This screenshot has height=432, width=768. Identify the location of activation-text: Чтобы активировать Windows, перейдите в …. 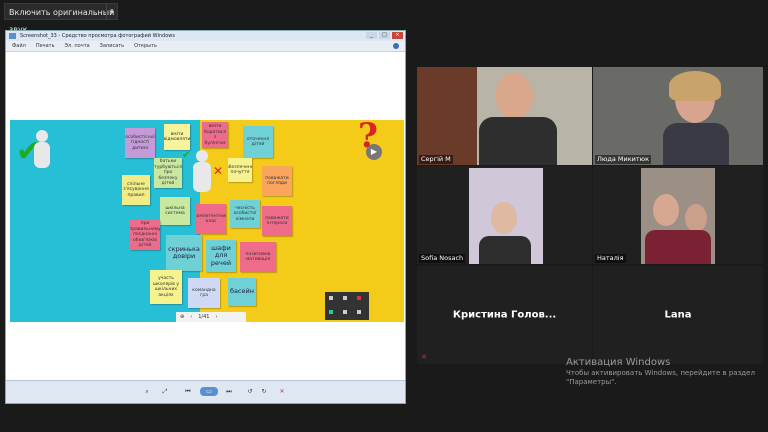
(660, 377).